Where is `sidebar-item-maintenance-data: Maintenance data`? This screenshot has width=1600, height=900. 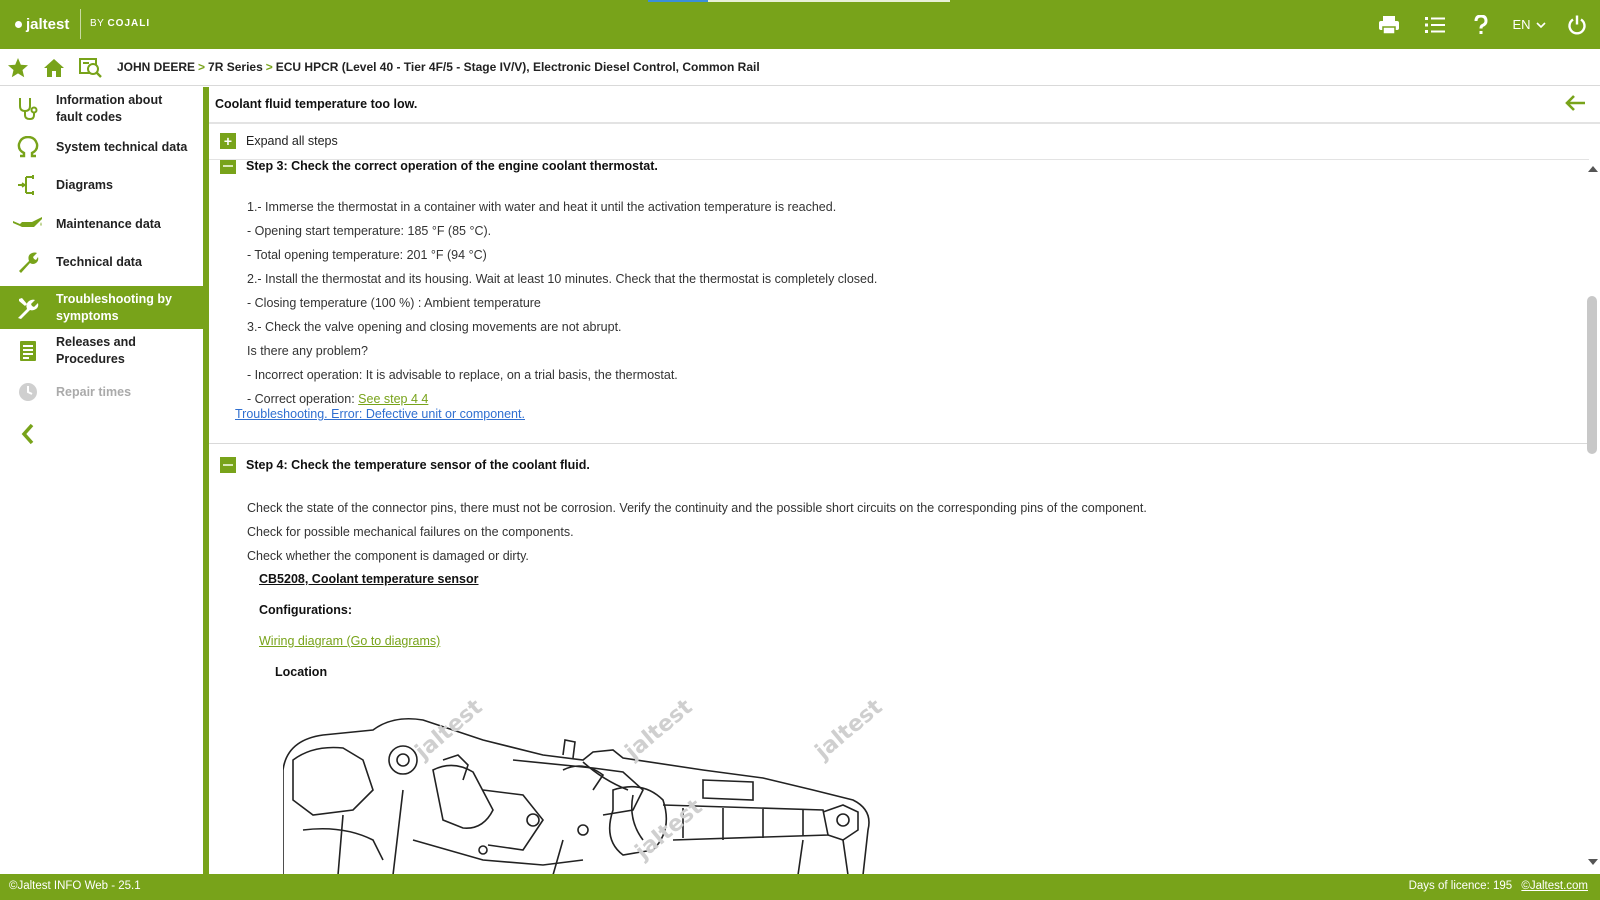
sidebar-item-maintenance-data: Maintenance data is located at coordinates (101, 224).